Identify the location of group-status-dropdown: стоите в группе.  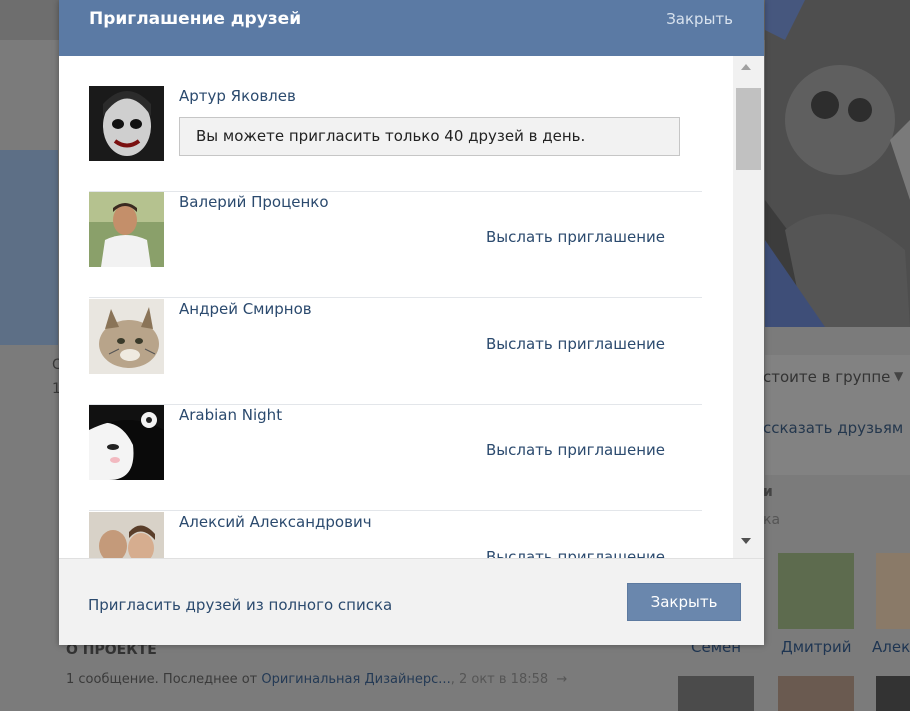
(827, 377).